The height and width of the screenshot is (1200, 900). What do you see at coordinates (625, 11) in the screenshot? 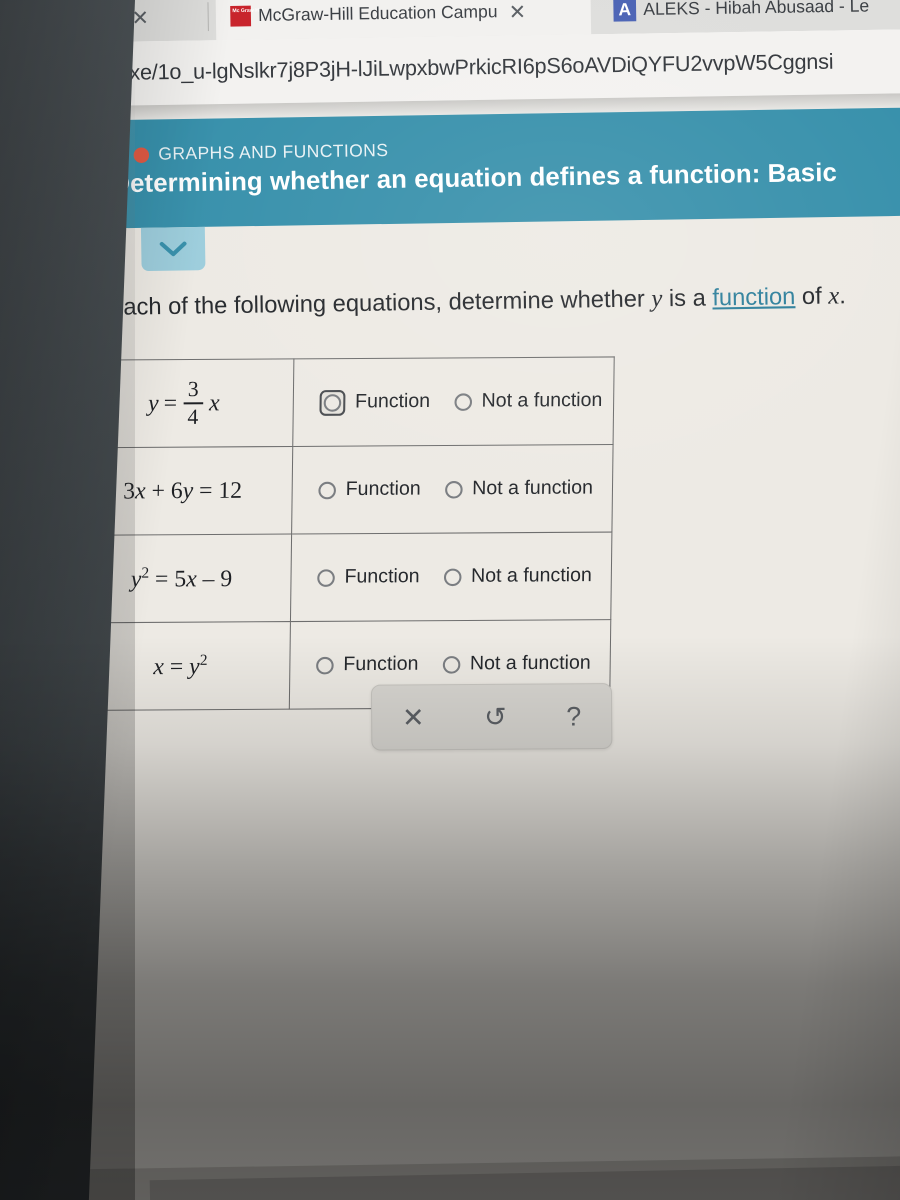
I see `aleks-icon: A` at bounding box center [625, 11].